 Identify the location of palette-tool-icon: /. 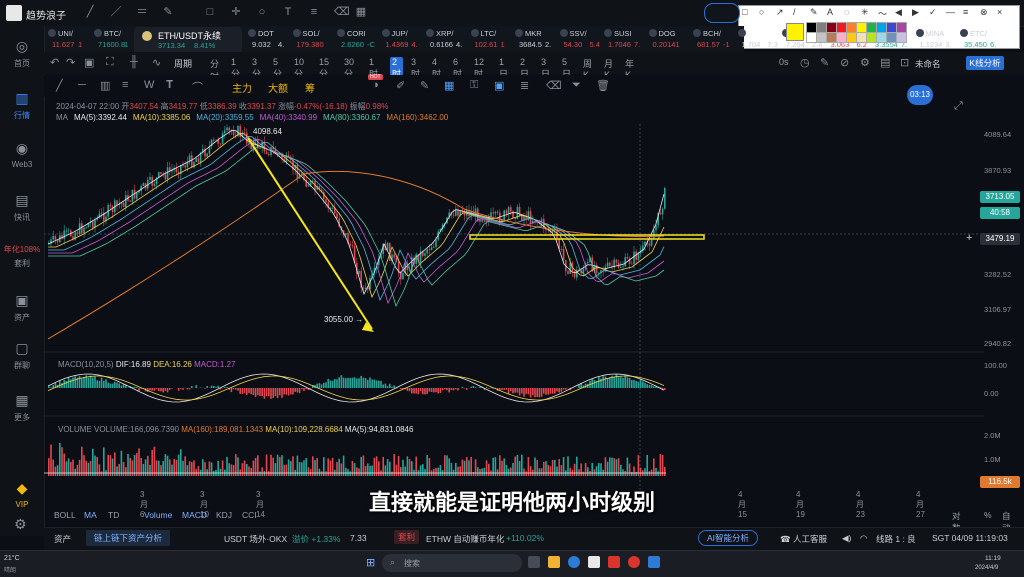
(794, 12).